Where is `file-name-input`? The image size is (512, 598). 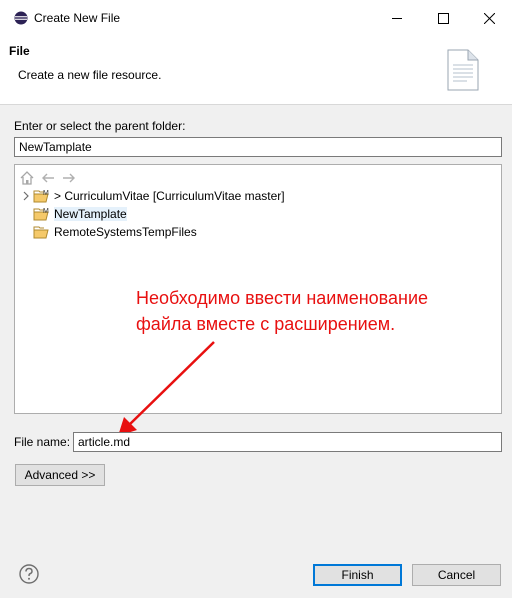 file-name-input is located at coordinates (287, 442).